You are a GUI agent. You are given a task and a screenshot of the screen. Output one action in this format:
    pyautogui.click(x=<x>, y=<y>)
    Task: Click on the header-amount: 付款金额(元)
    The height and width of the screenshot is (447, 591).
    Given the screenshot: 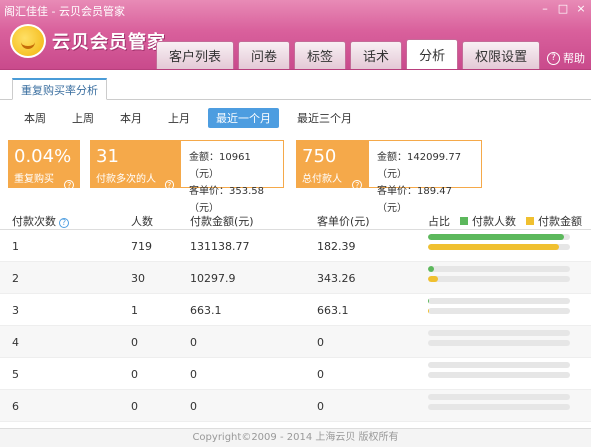 What is the action you would take?
    pyautogui.click(x=222, y=221)
    